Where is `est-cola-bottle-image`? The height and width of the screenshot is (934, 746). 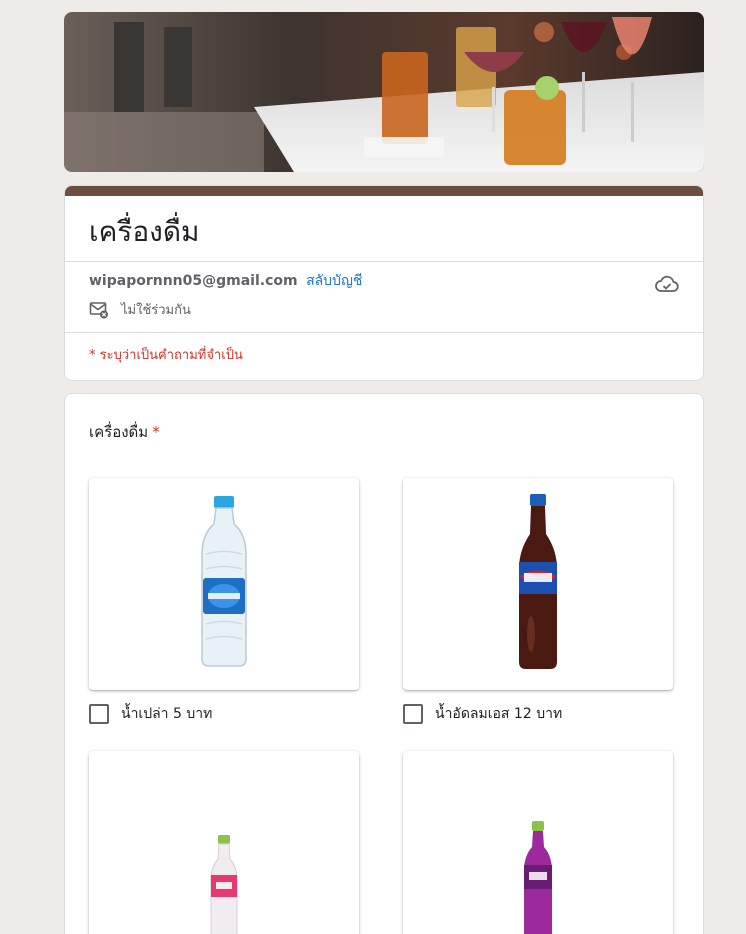
est-cola-bottle-image is located at coordinates (538, 581).